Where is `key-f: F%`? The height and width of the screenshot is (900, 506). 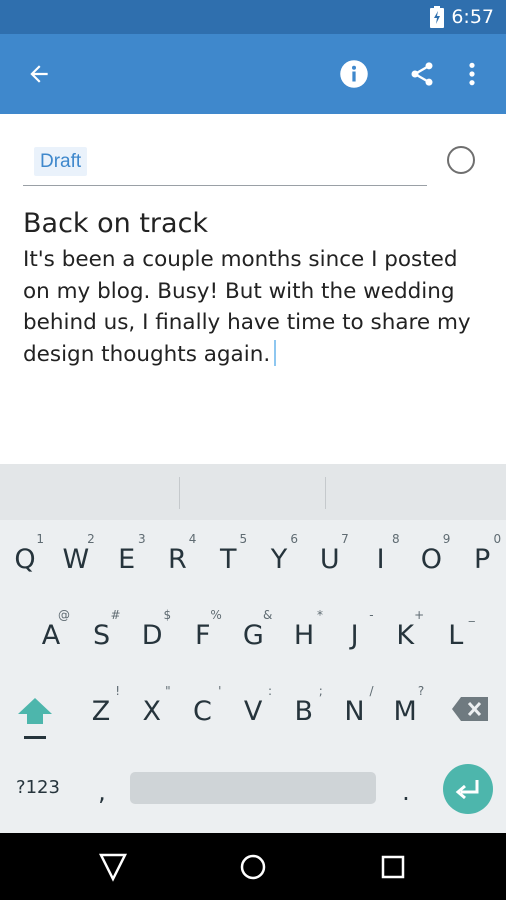
key-f: F% is located at coordinates (205, 629).